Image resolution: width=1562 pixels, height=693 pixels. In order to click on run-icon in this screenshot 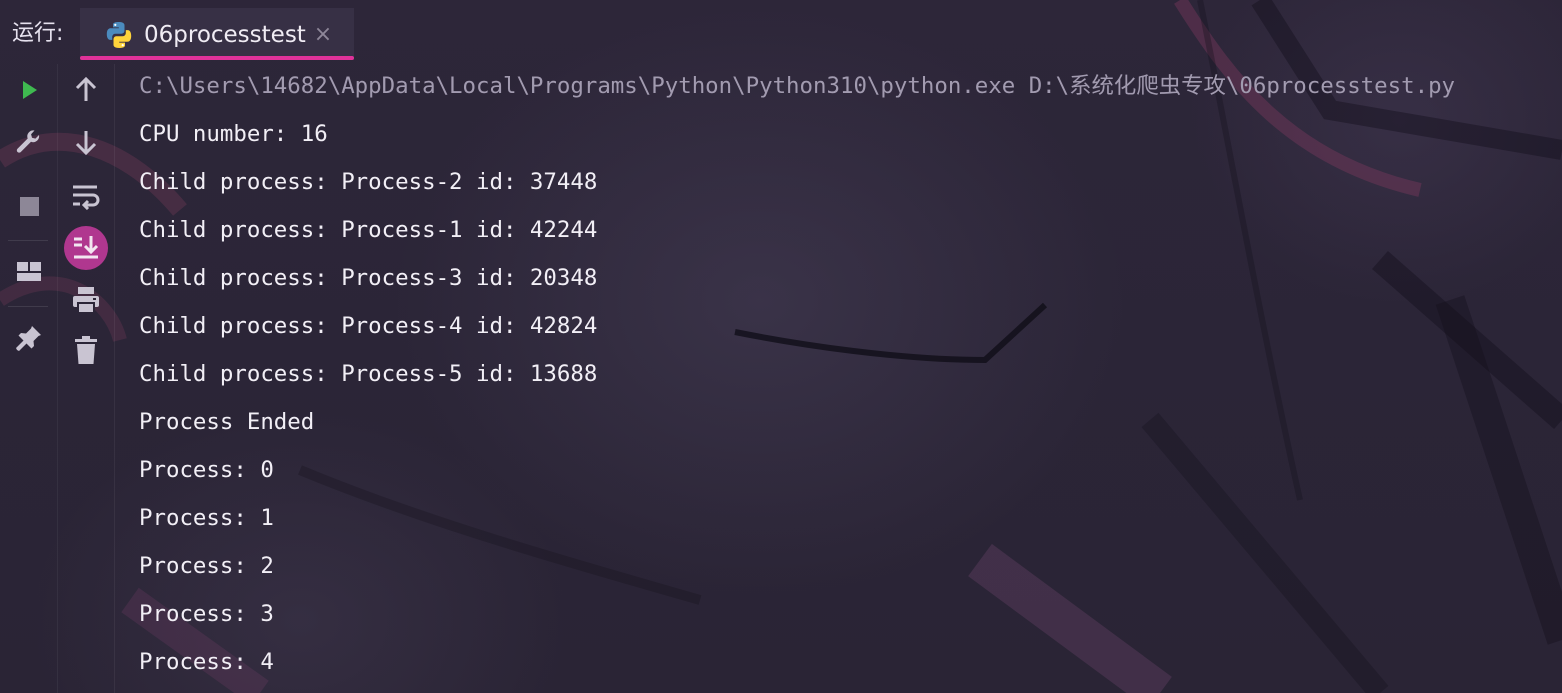, I will do `click(30, 90)`.